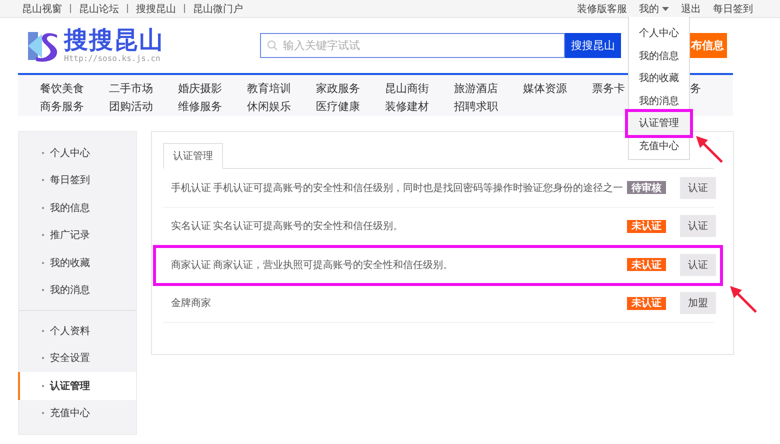  I want to click on logo-url: Http://soso.ks.js.cn, so click(113, 58).